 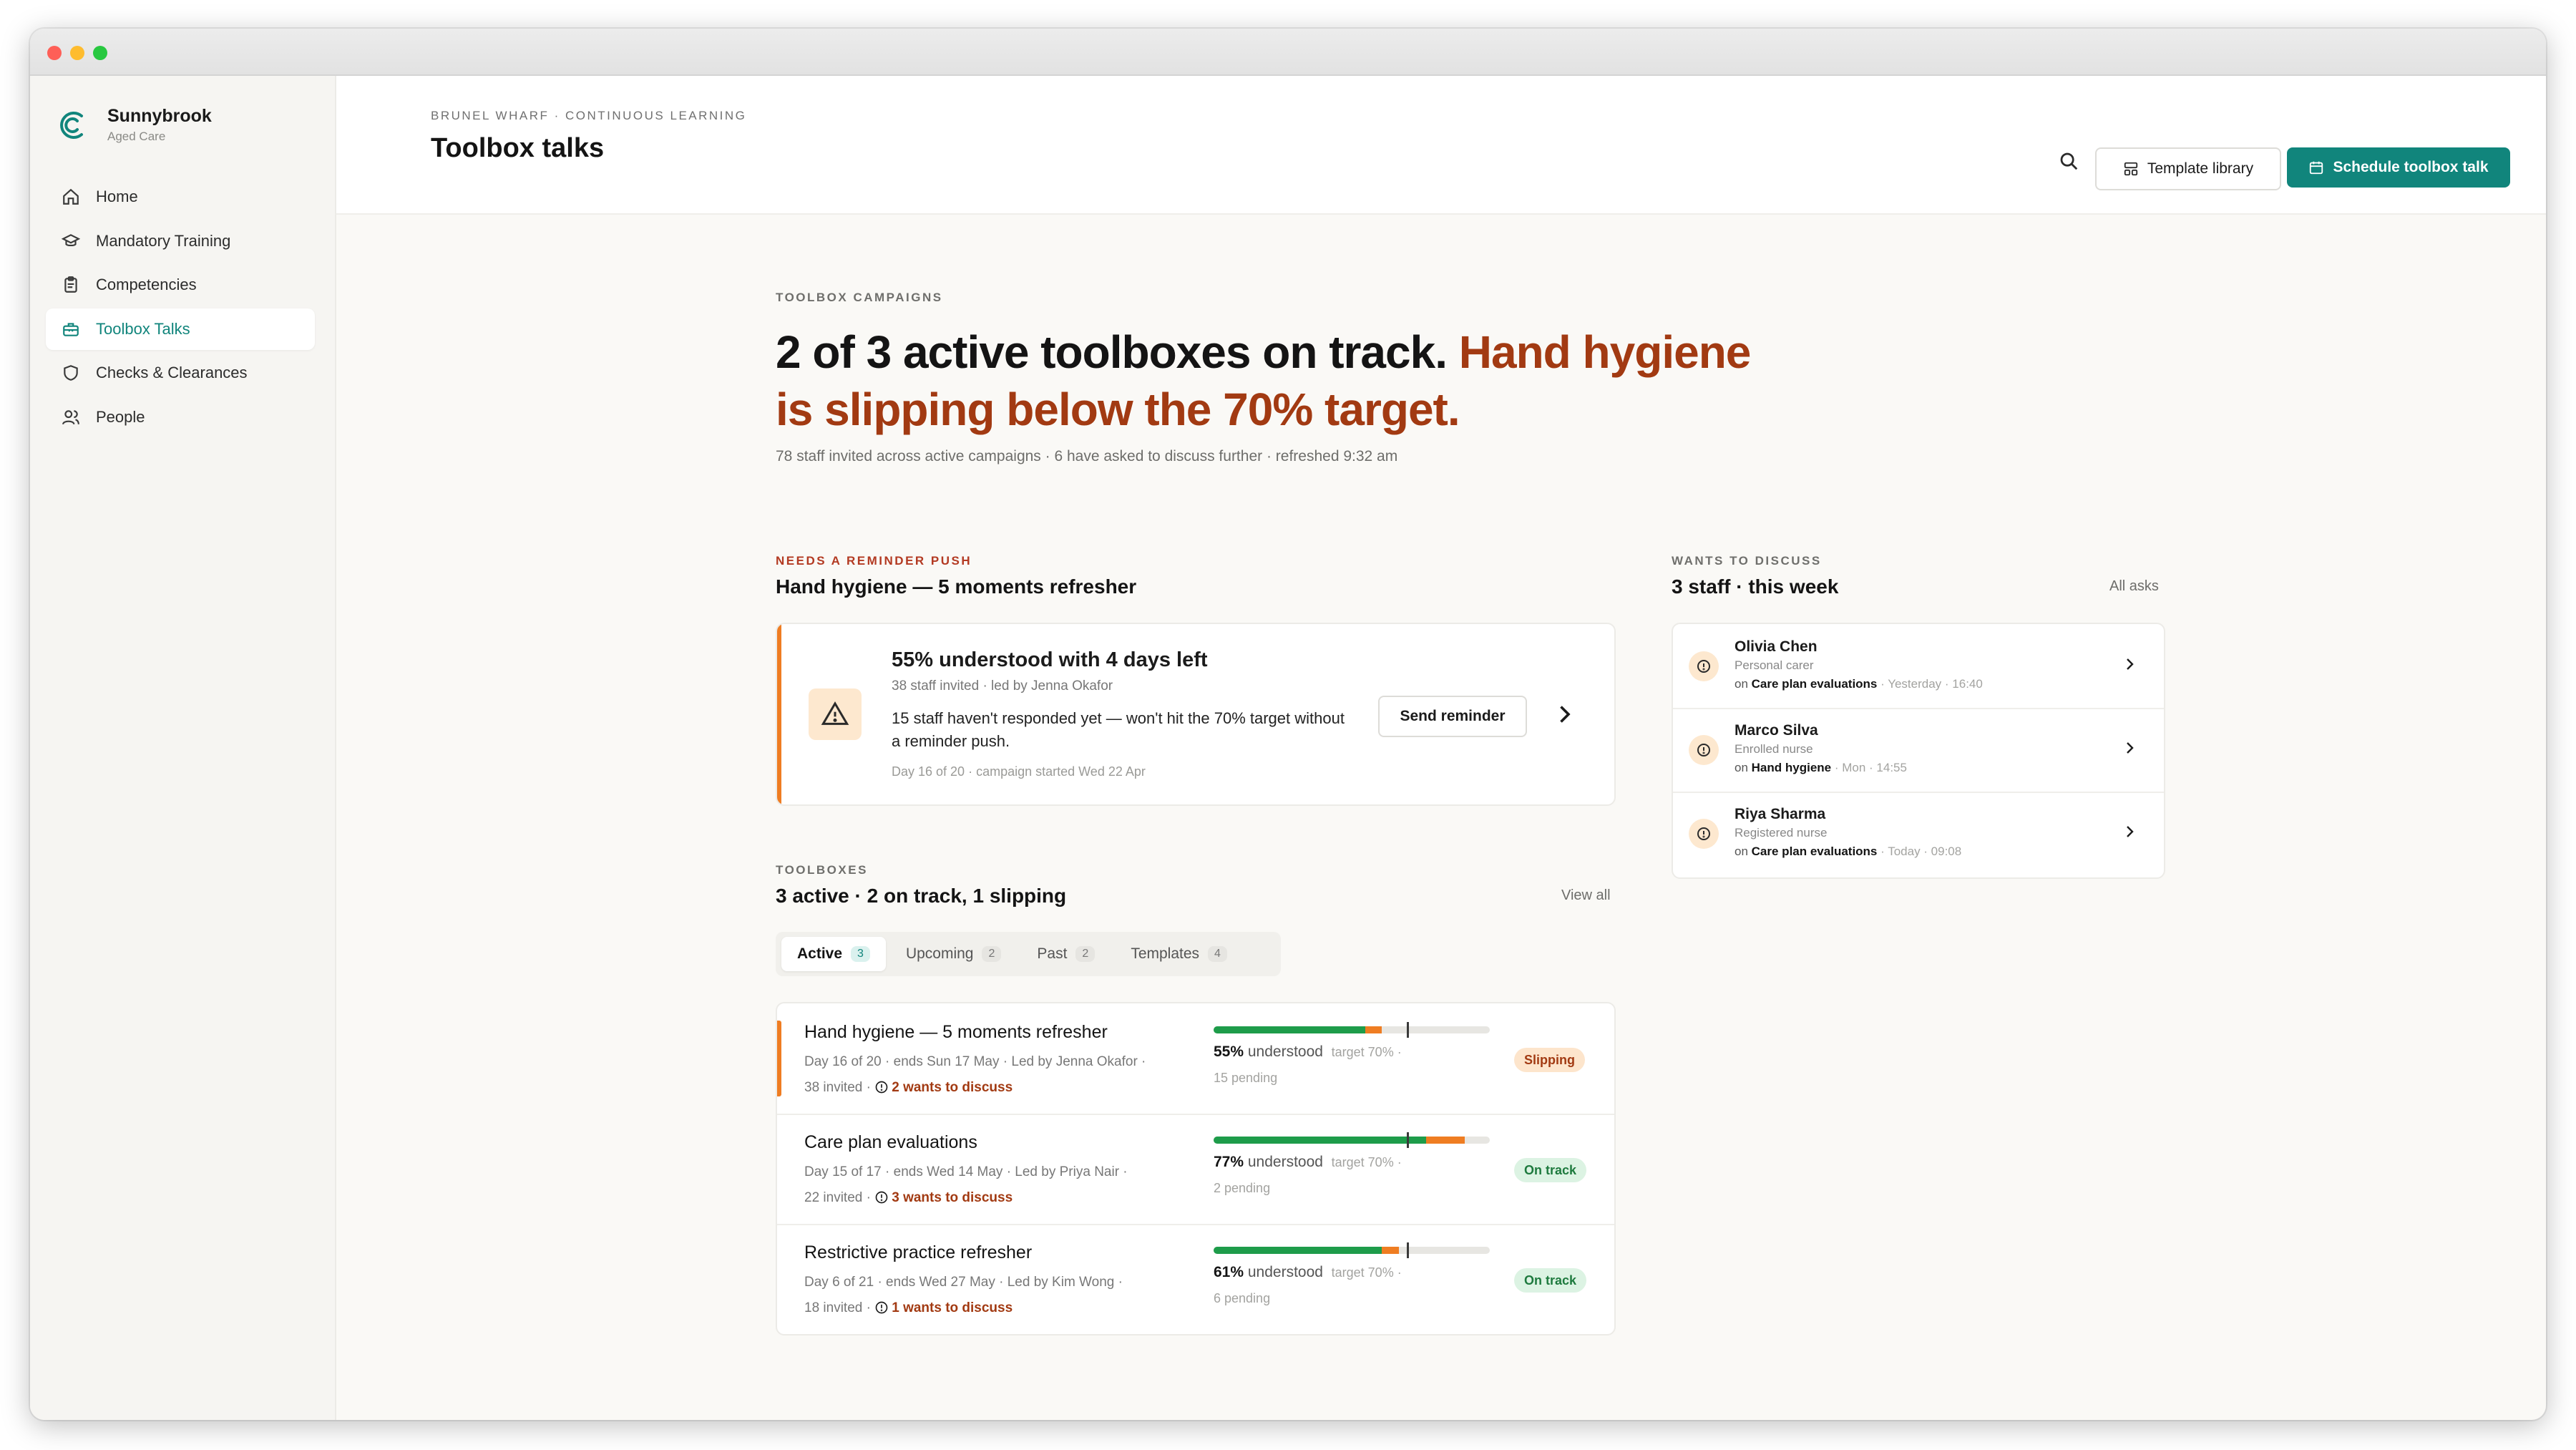 I want to click on discuss-link: 3 wants to discuss, so click(x=943, y=1197).